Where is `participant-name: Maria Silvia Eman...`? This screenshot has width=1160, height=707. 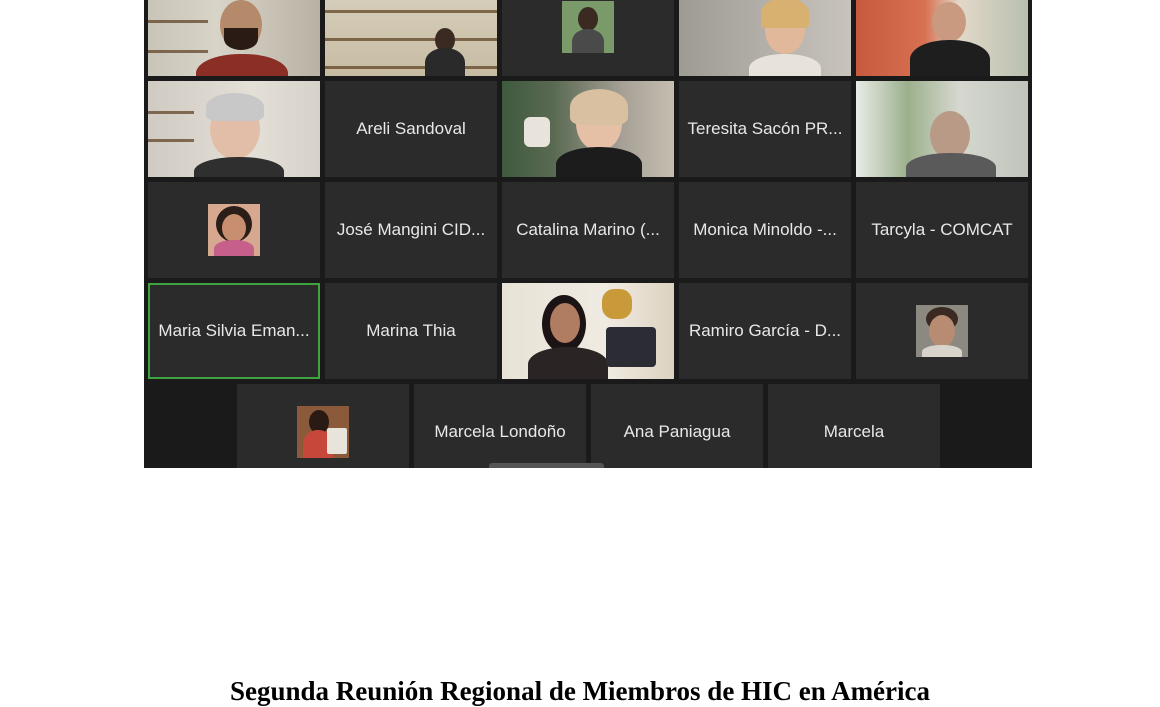
participant-name: Maria Silvia Eman... is located at coordinates (234, 330).